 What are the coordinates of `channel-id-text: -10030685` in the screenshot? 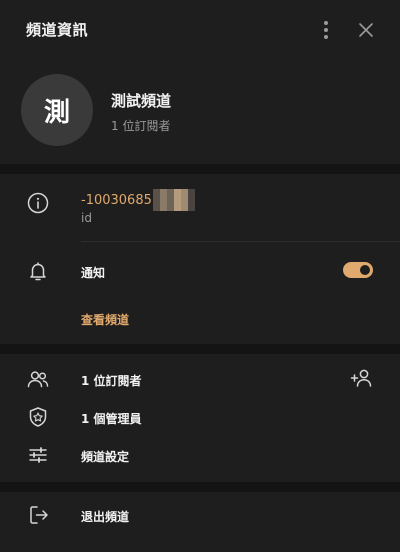 It's located at (116, 200).